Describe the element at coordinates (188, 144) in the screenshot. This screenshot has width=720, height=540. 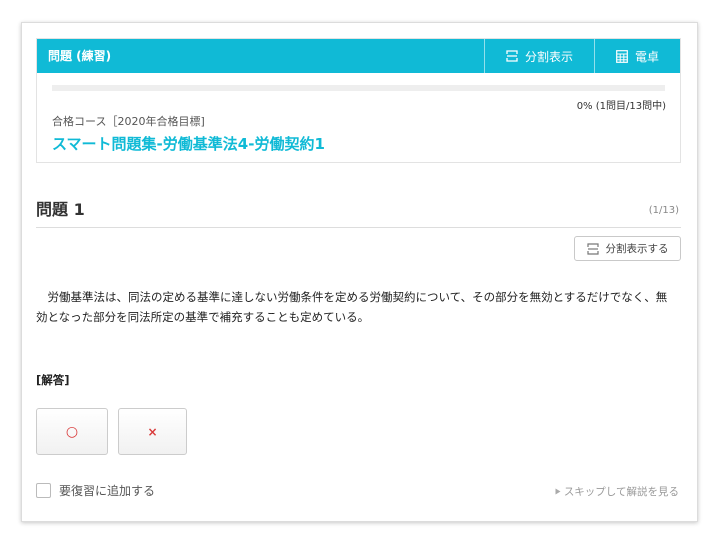
I see `course-title: スマート問題集-労働基準法4-労働契約1` at that location.